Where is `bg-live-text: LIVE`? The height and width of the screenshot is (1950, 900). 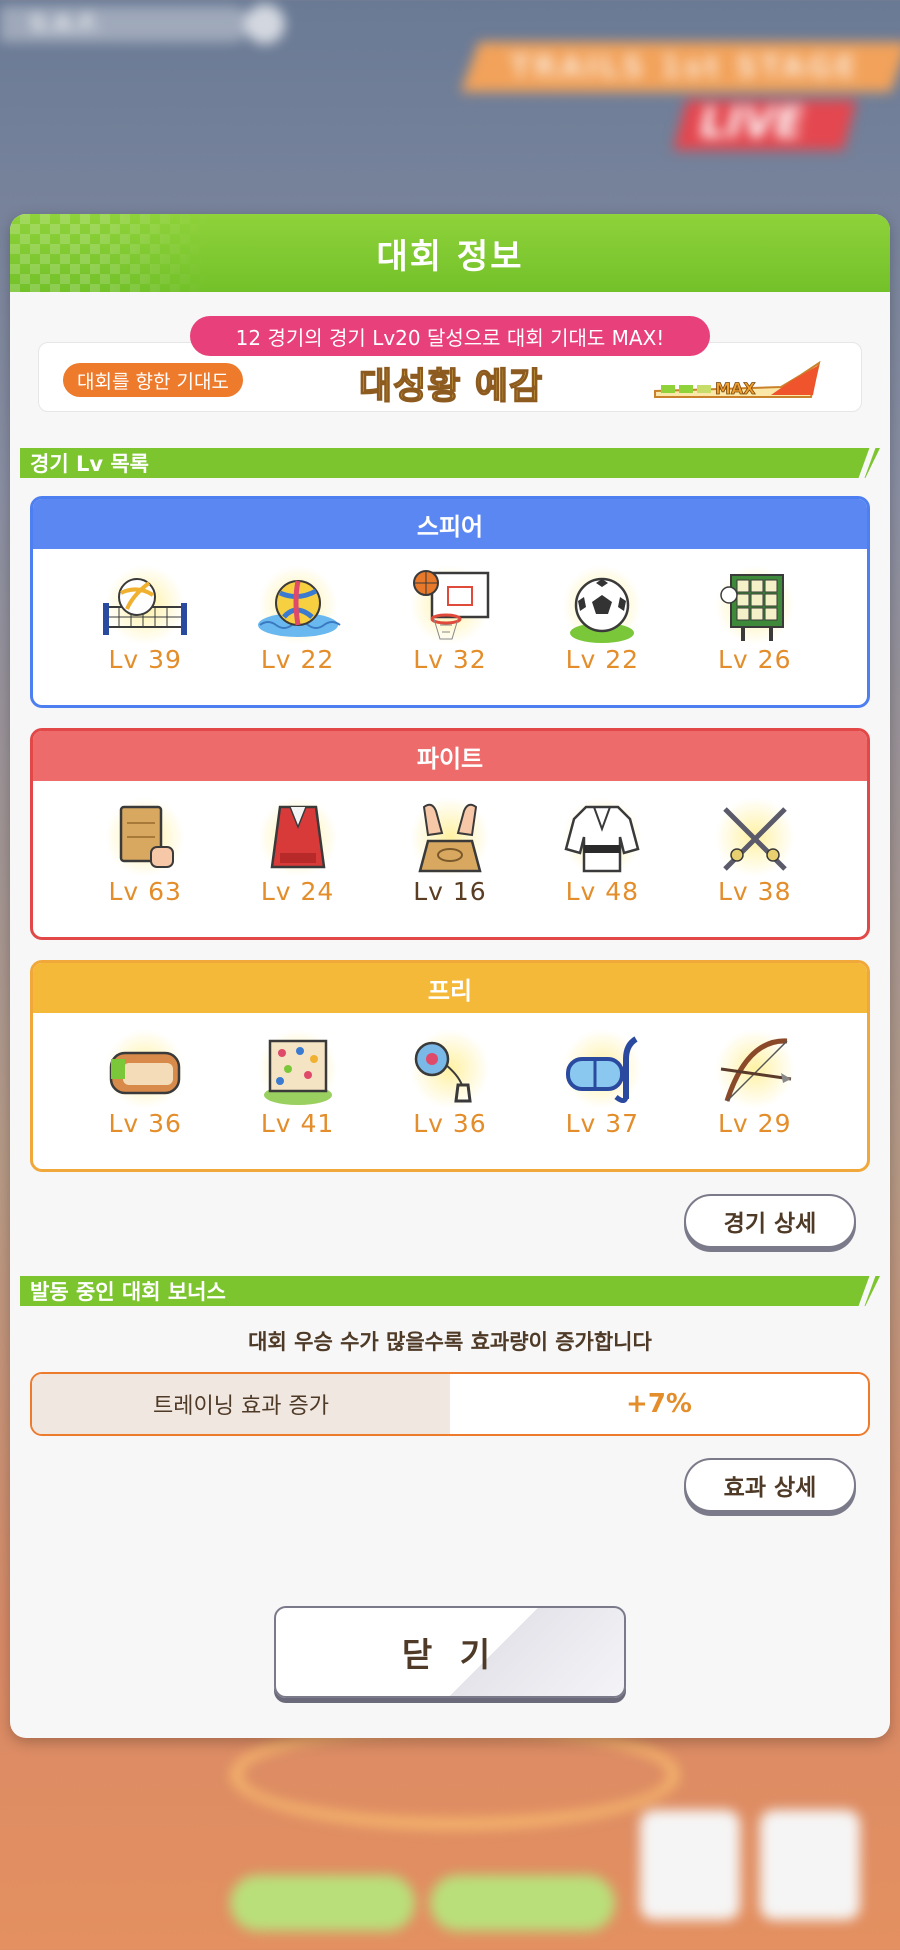
bg-live-text: LIVE is located at coordinates (752, 122).